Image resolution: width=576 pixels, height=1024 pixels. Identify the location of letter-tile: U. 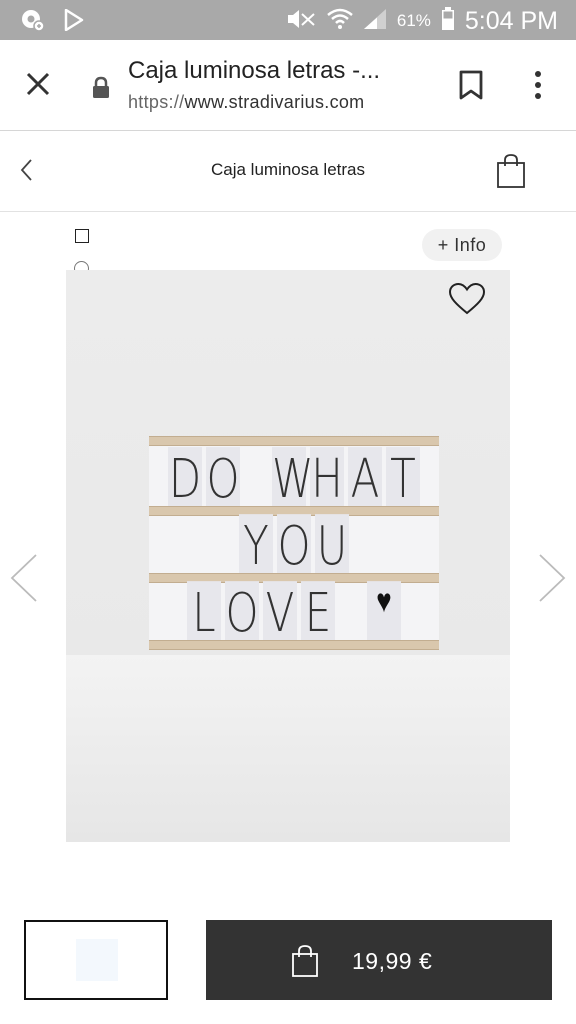
(332, 545).